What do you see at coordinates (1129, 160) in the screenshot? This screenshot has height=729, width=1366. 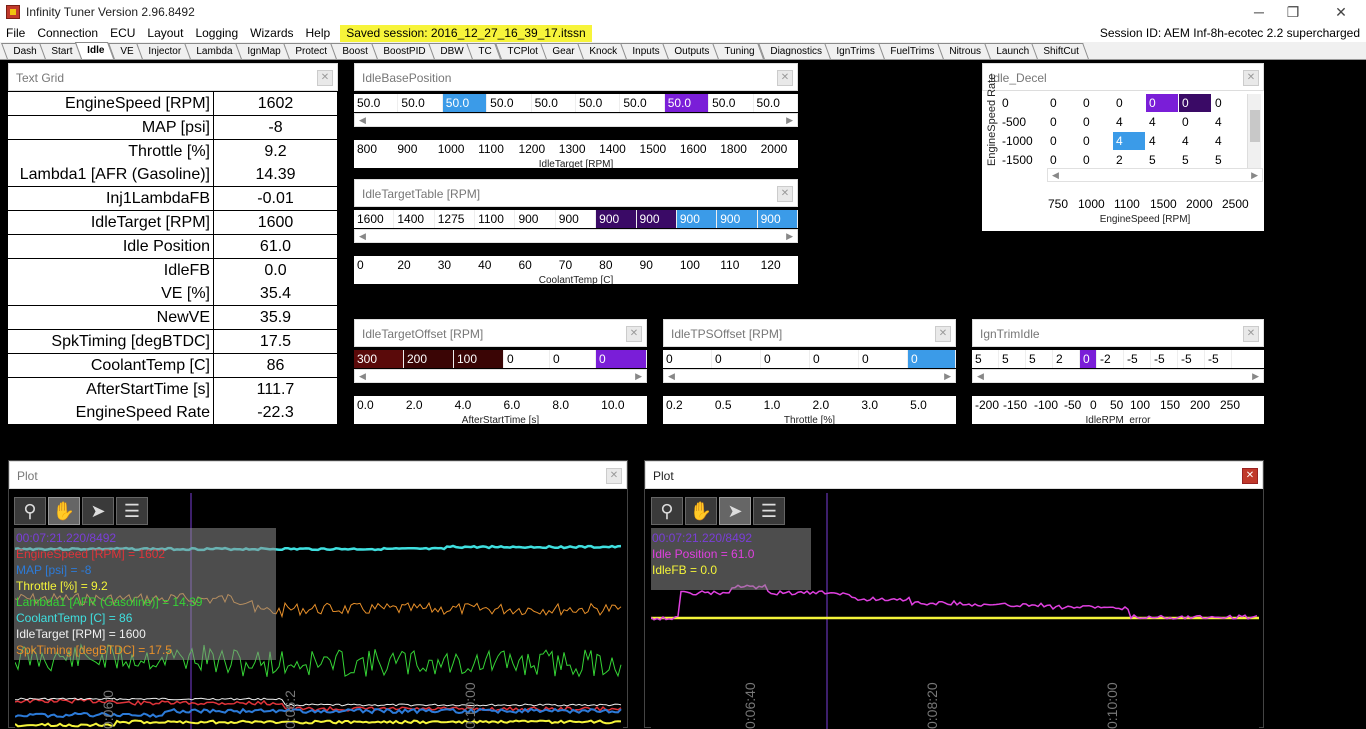 I see `decel-cell: 2` at bounding box center [1129, 160].